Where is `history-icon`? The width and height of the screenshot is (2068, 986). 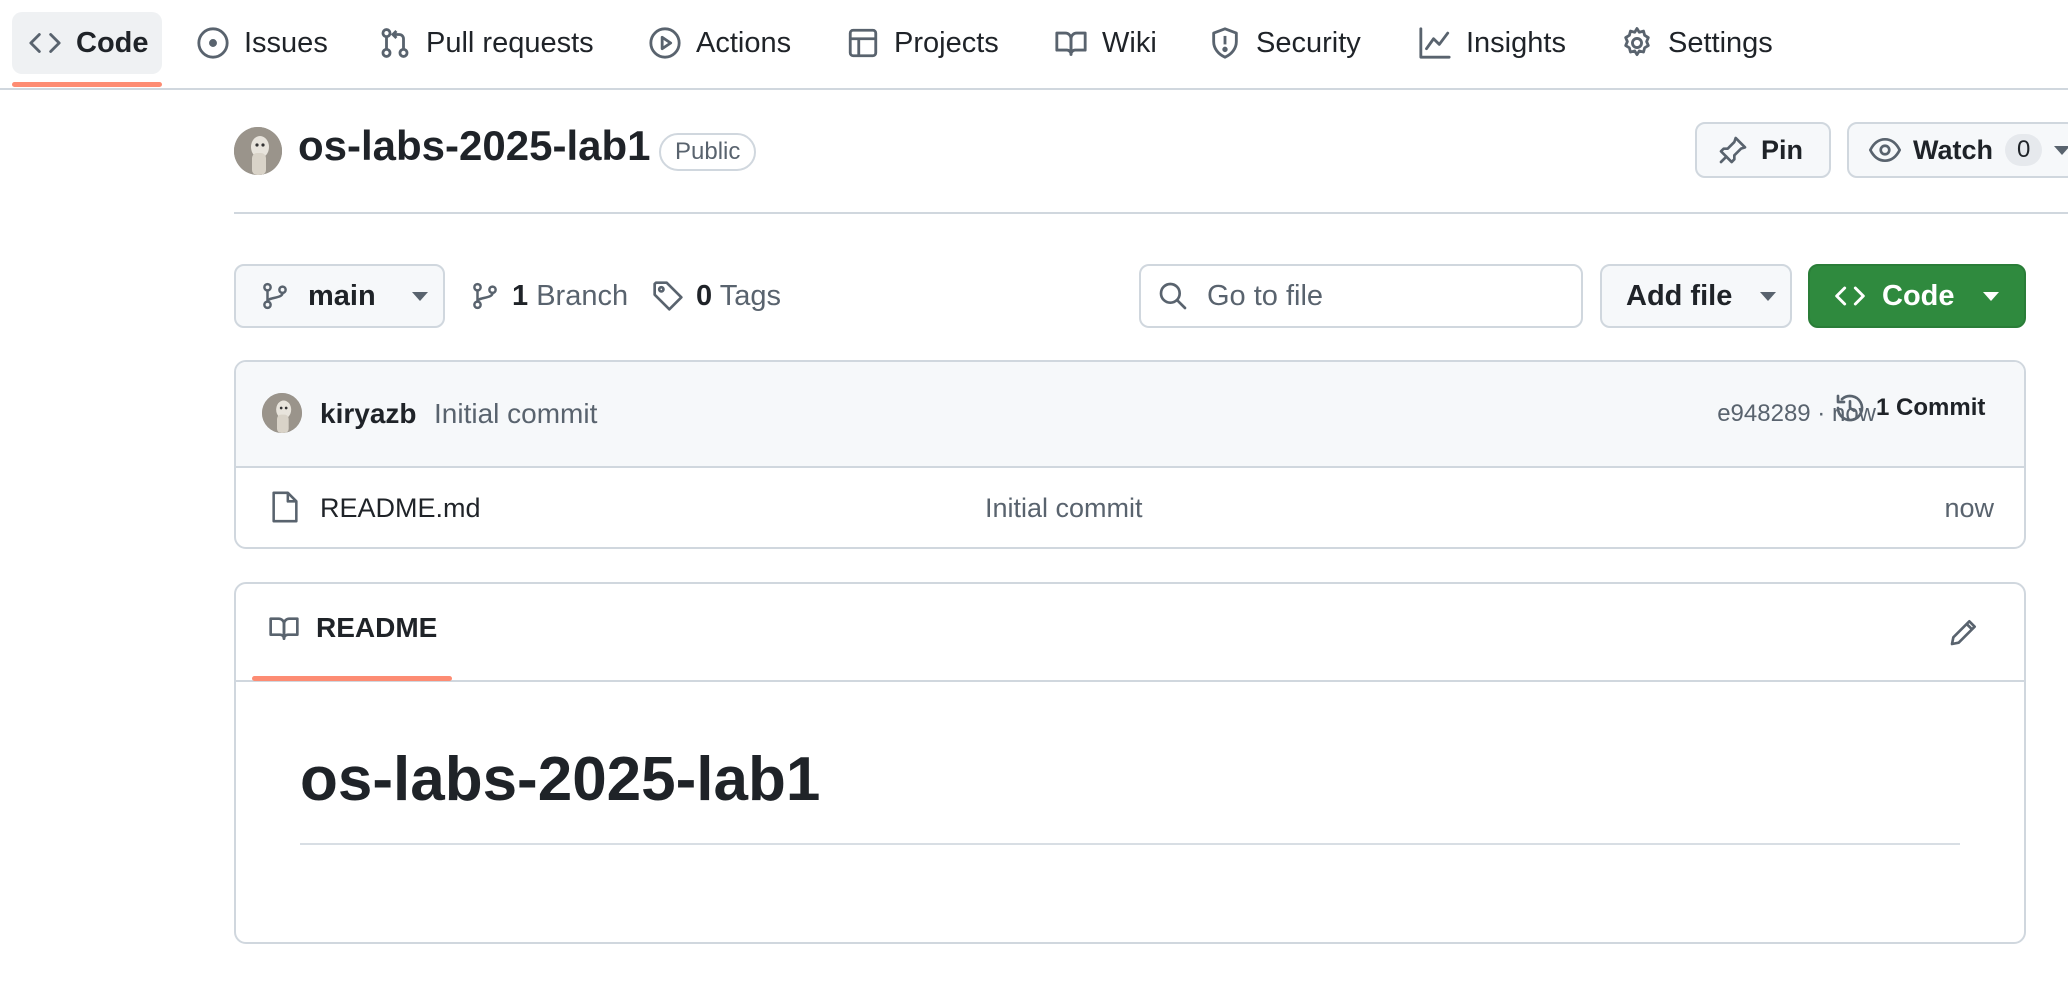
history-icon is located at coordinates (1850, 408).